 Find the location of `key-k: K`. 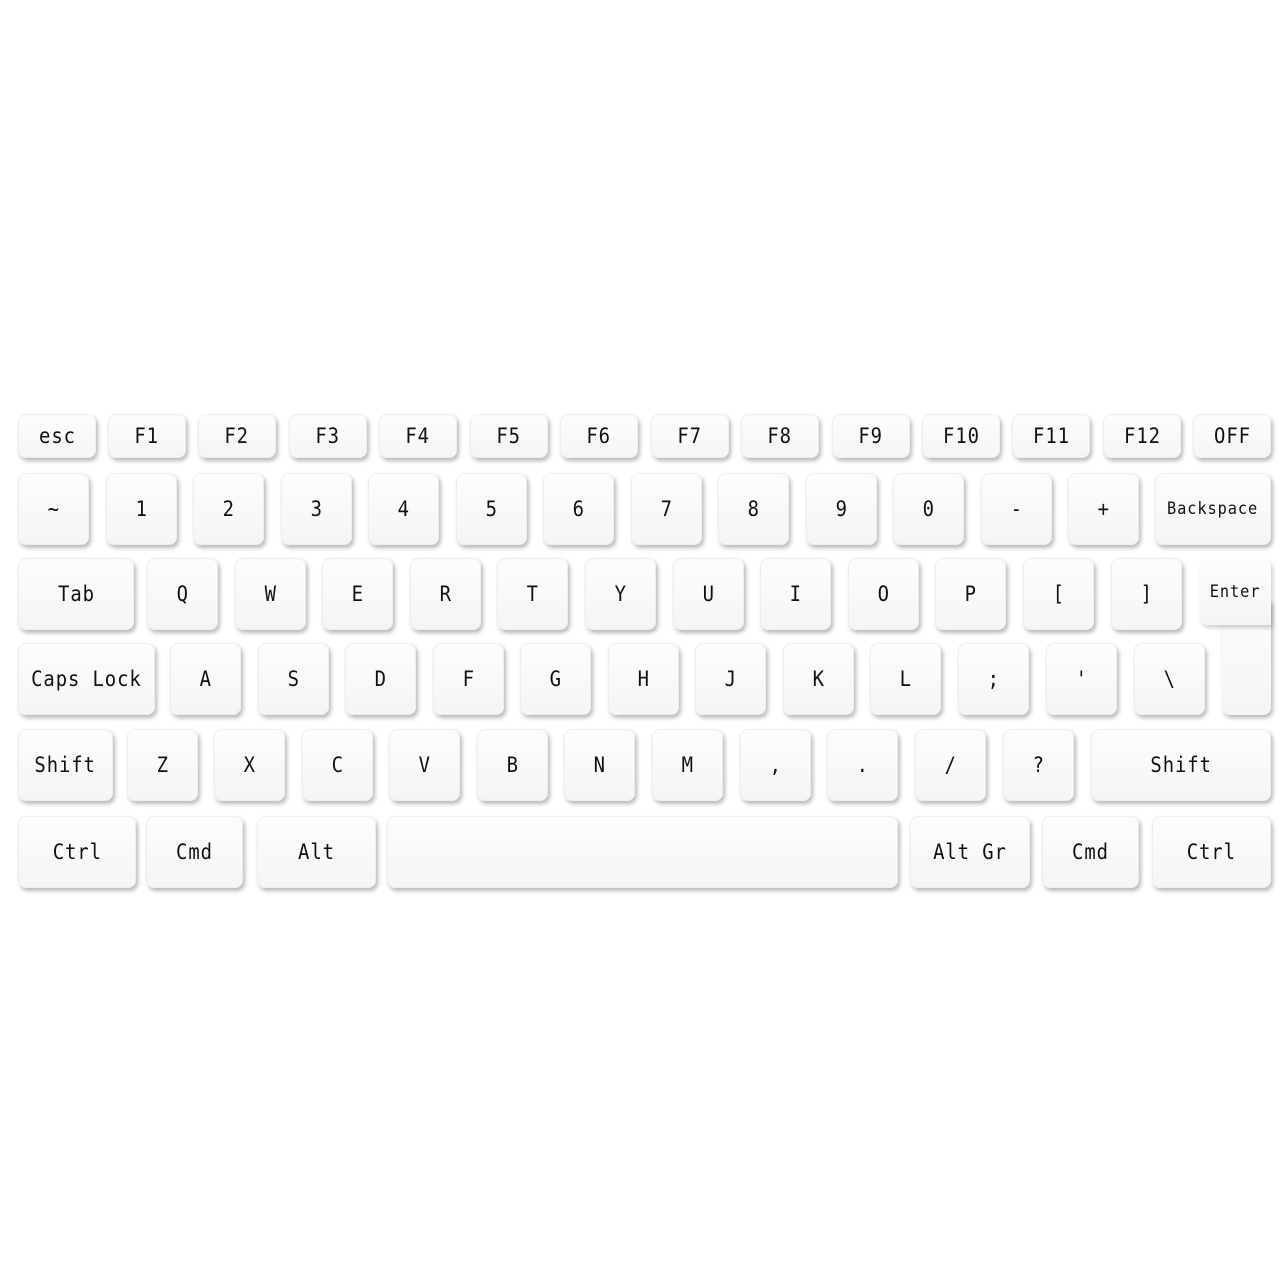

key-k: K is located at coordinates (818, 679).